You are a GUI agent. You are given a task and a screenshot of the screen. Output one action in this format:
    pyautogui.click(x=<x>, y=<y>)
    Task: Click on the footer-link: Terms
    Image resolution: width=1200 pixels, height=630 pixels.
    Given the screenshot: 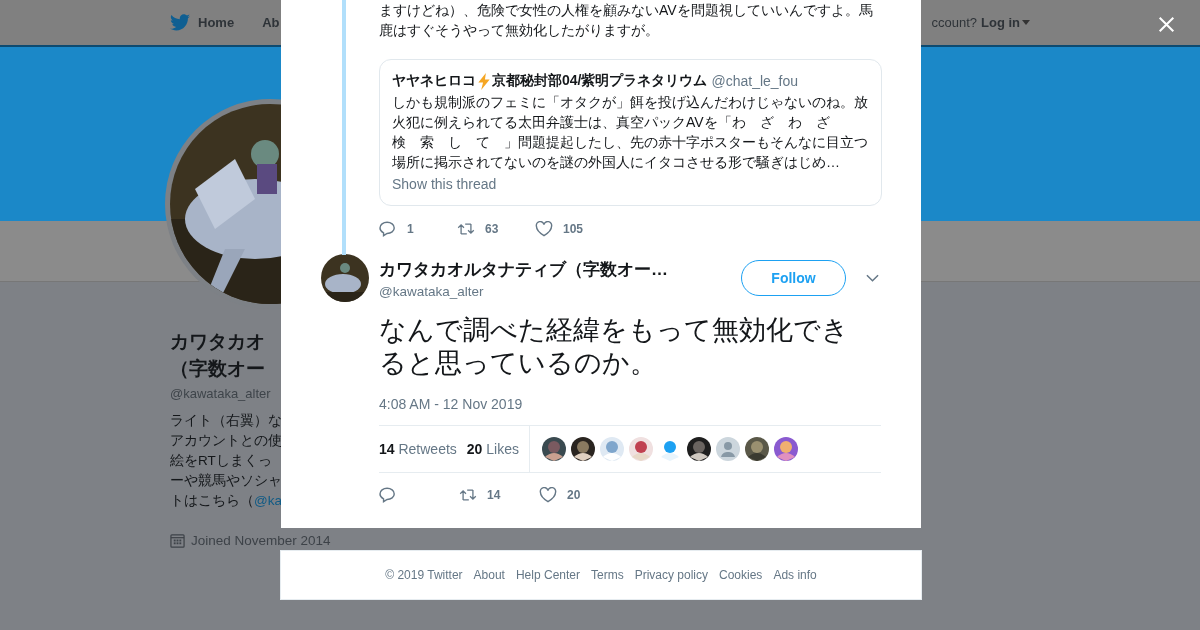 What is the action you would take?
    pyautogui.click(x=607, y=575)
    